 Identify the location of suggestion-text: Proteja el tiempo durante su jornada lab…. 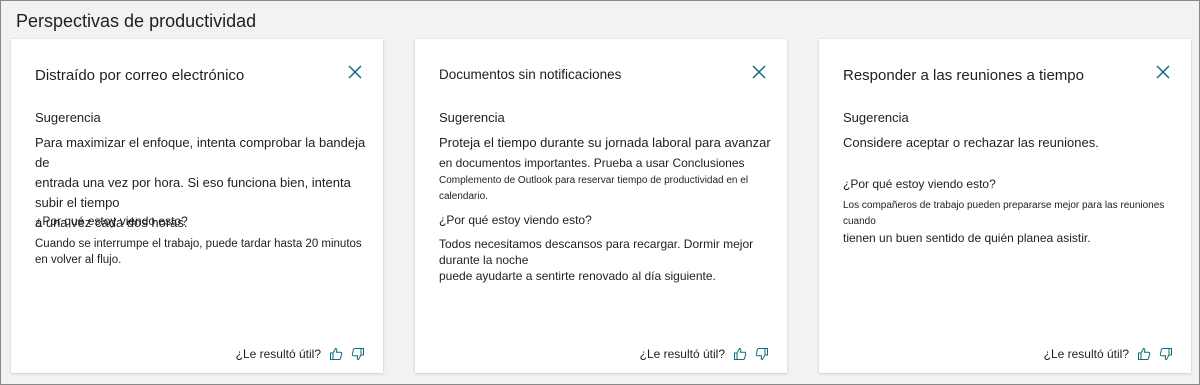
(611, 169).